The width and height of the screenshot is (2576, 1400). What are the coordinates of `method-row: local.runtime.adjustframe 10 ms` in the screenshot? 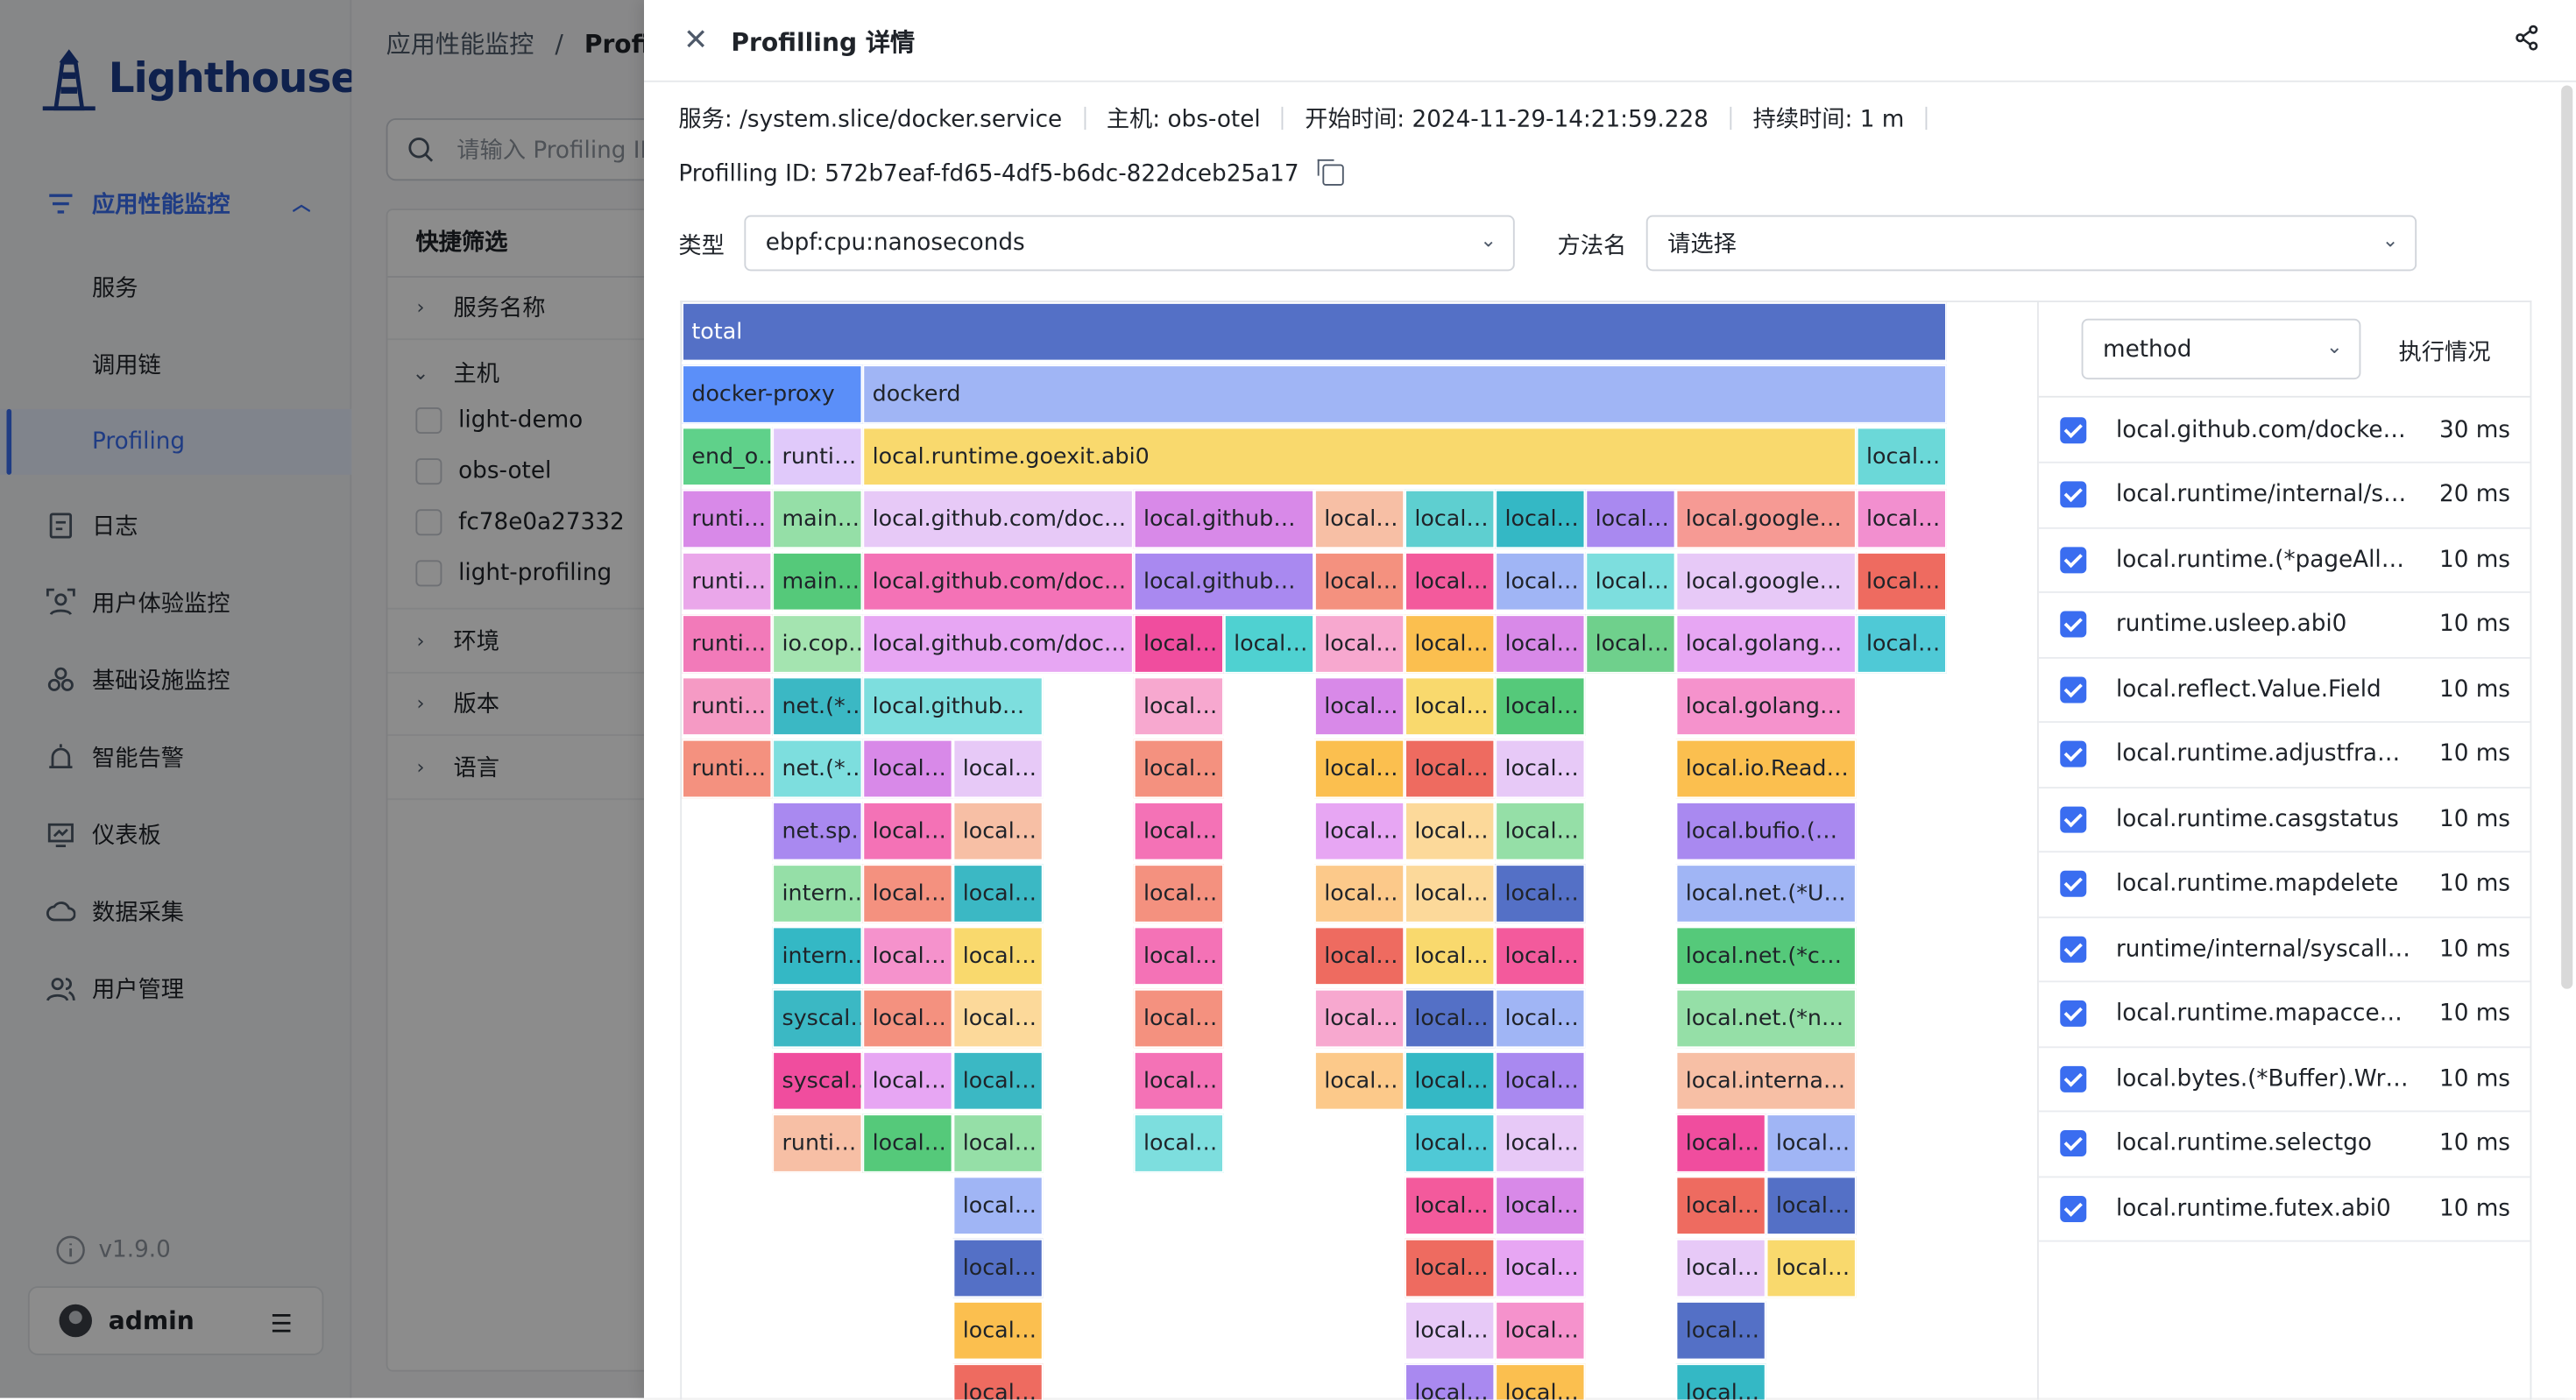 It's located at (2284, 755).